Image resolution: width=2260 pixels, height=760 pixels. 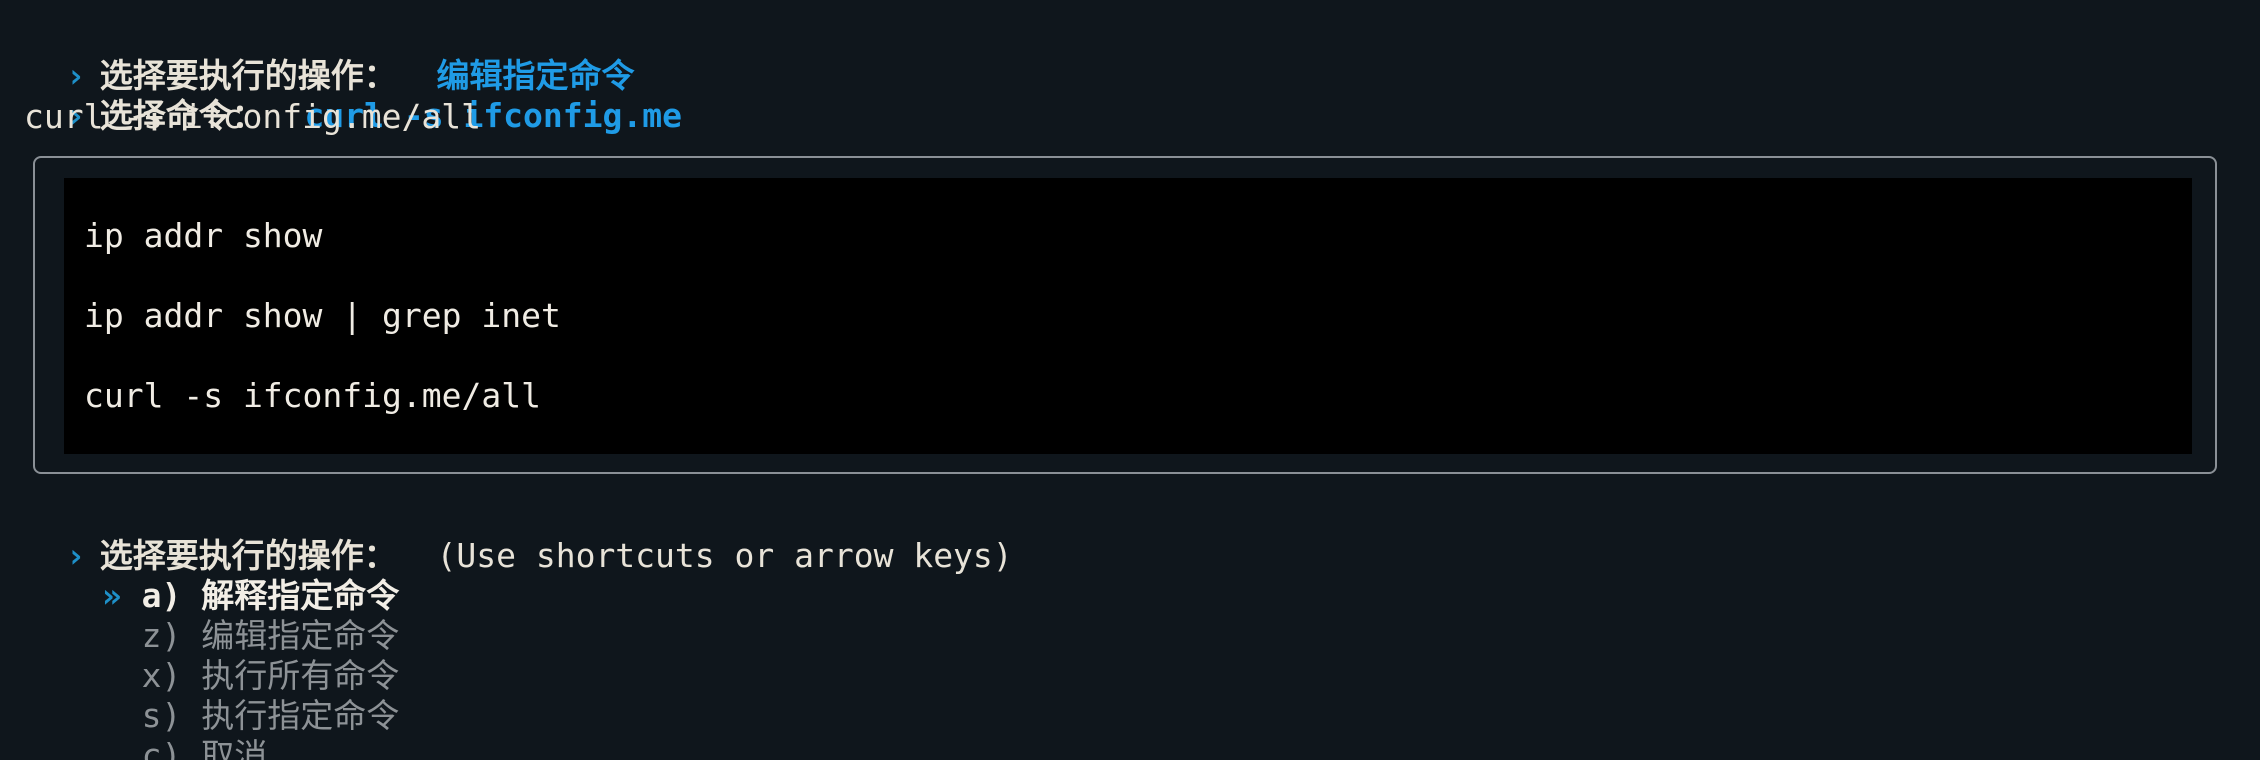 I want to click on prompt-hint: (Use shortcuts or arrow keys), so click(x=724, y=555).